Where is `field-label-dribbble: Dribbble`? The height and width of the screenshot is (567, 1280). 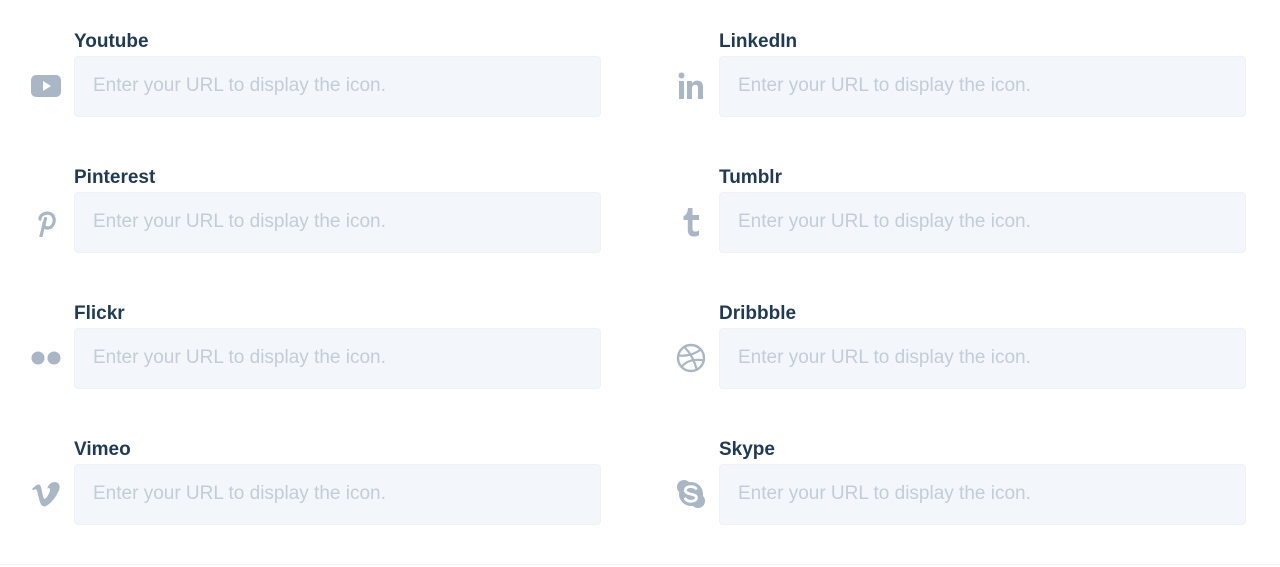
field-label-dribbble: Dribbble is located at coordinates (758, 313).